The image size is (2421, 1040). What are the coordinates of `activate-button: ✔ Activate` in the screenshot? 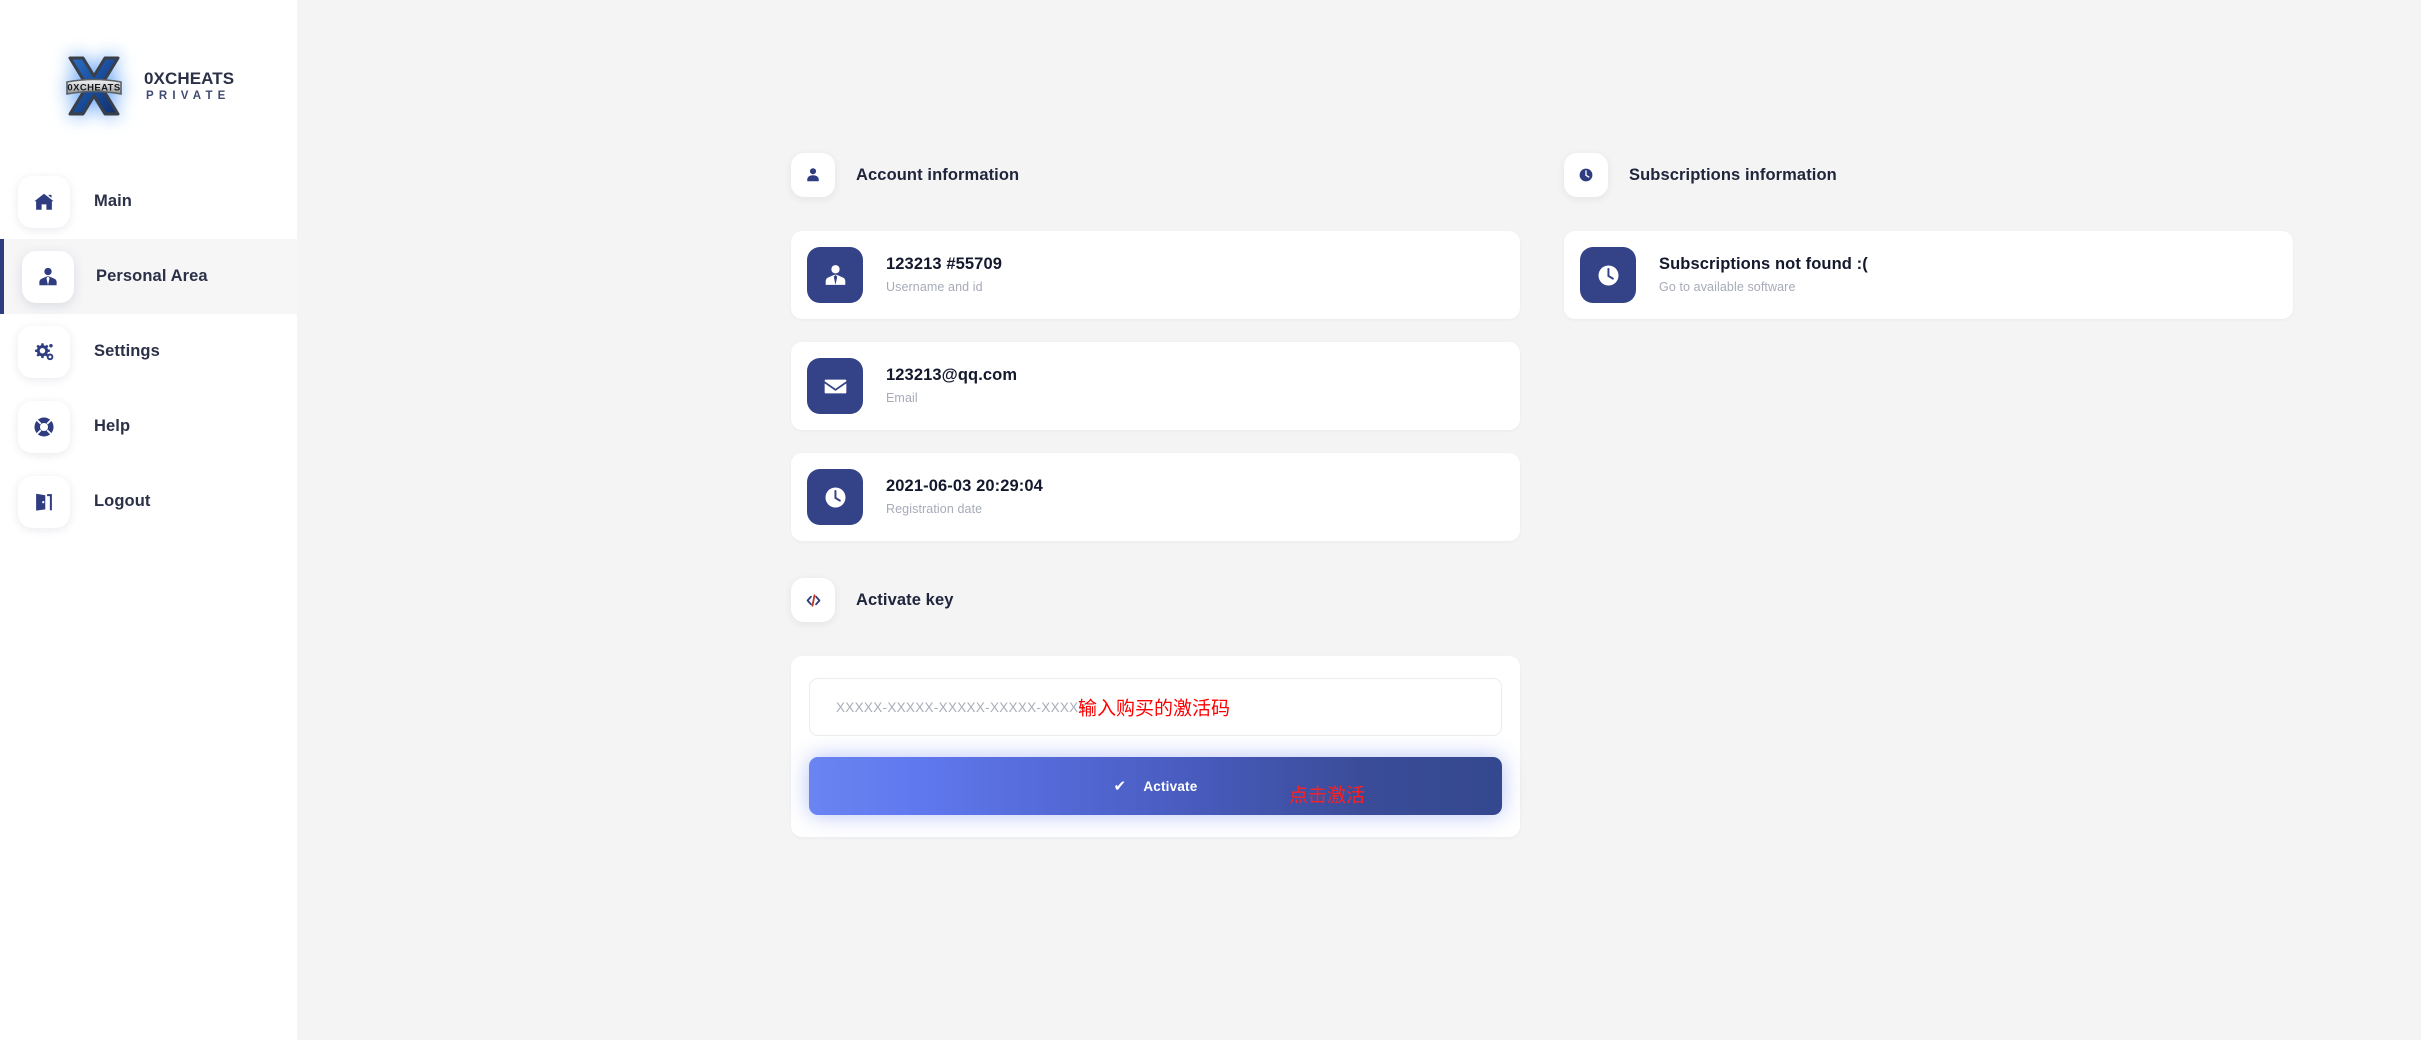 It's located at (1155, 786).